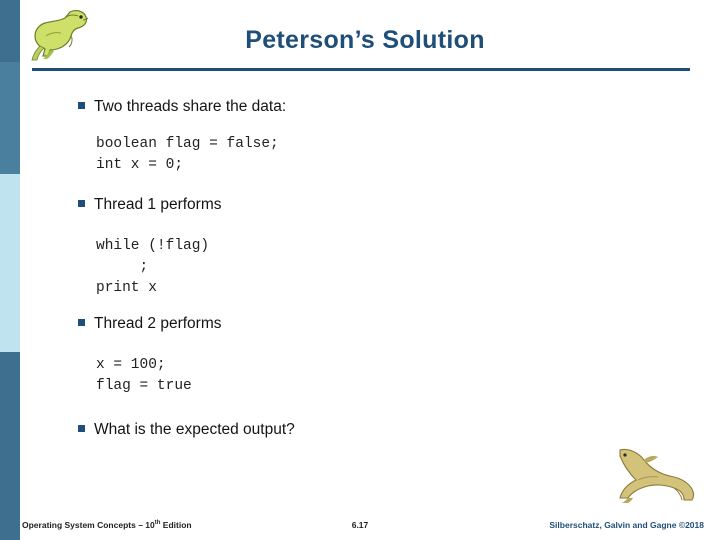 This screenshot has height=540, width=720. What do you see at coordinates (187, 154) in the screenshot?
I see `code-block: boolean flag = false; int x = 0;` at bounding box center [187, 154].